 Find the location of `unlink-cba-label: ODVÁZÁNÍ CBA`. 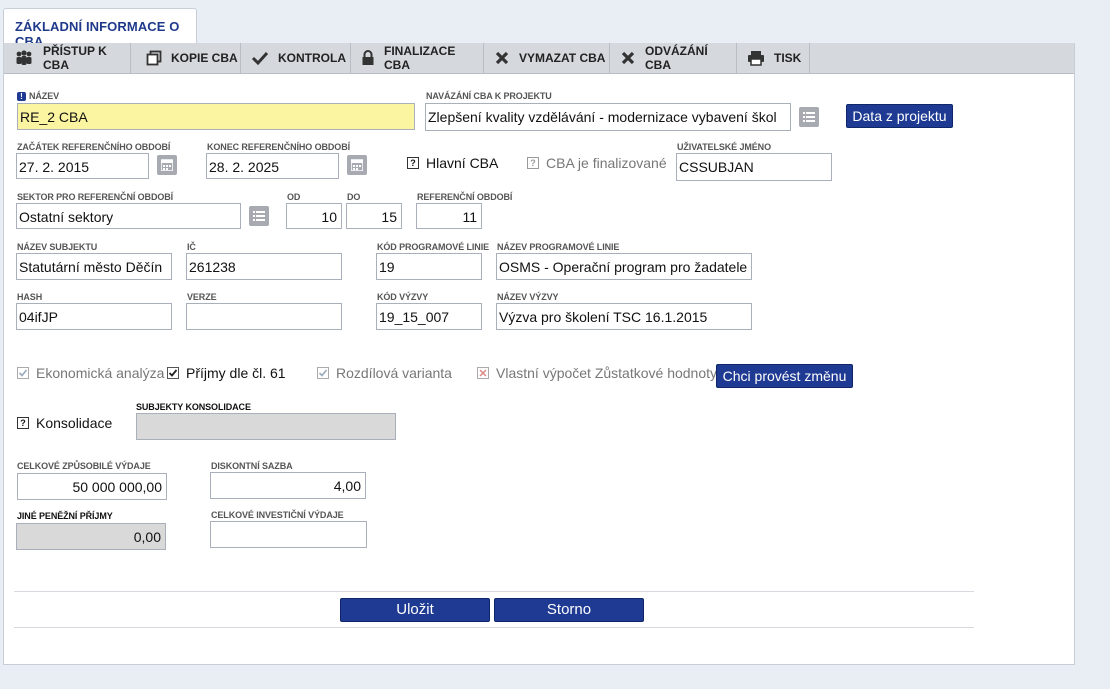

unlink-cba-label: ODVÁZÁNÍ CBA is located at coordinates (676, 58).